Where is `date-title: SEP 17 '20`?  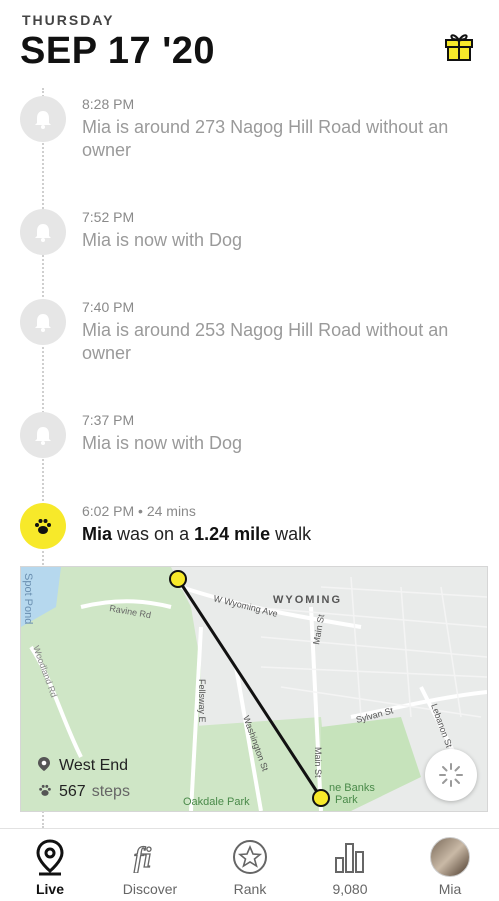 date-title: SEP 17 '20 is located at coordinates (118, 51).